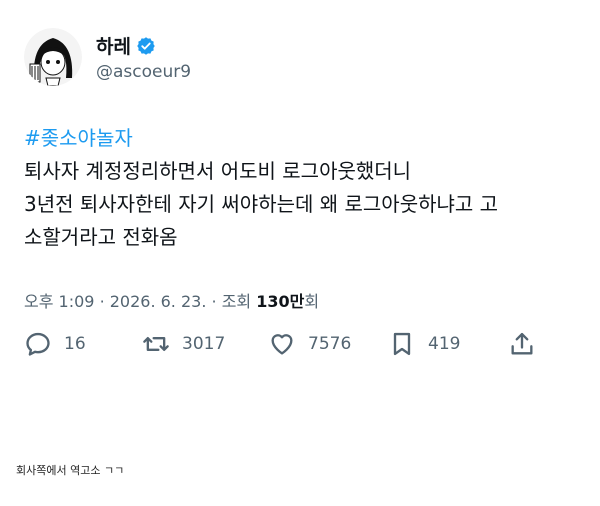 The width and height of the screenshot is (600, 506). Describe the element at coordinates (204, 344) in the screenshot. I see `retweet-count: 3017` at that location.